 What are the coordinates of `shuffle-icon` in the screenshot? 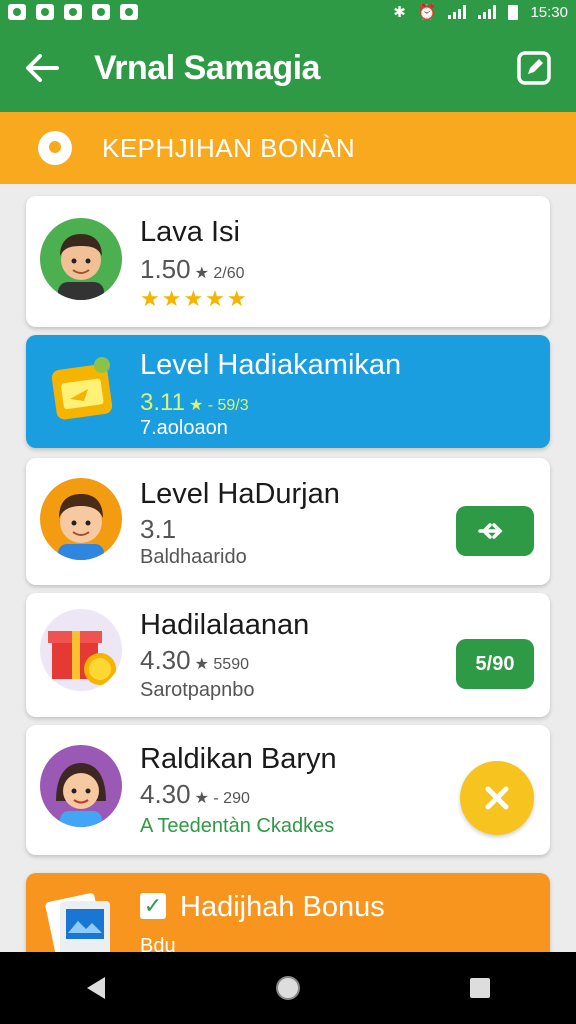 It's located at (490, 531).